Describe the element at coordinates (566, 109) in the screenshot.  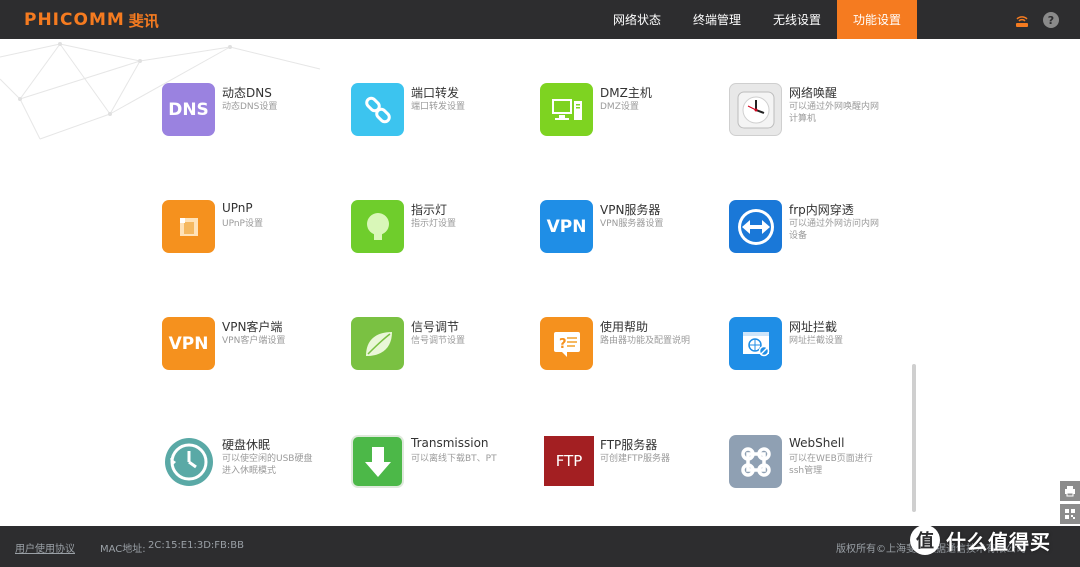
I see `computer-icon` at that location.